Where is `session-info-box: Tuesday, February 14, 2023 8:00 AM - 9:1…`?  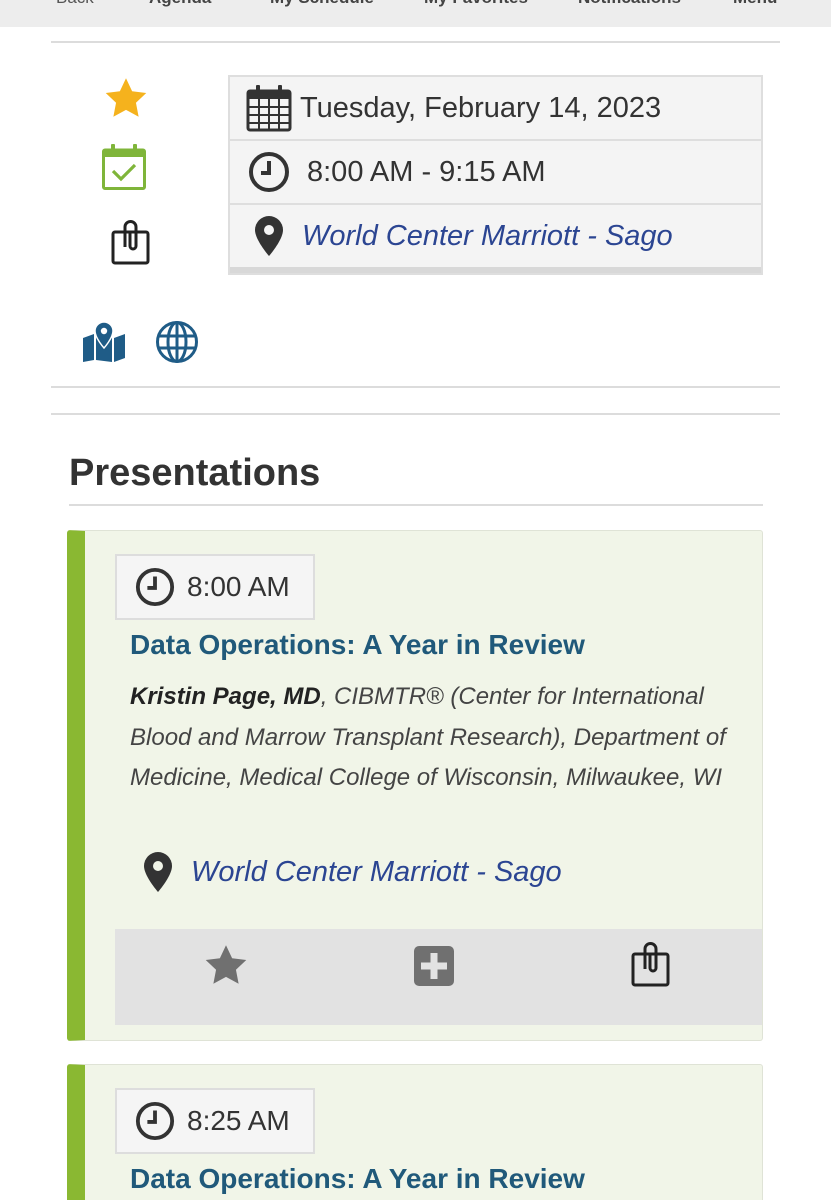
session-info-box: Tuesday, February 14, 2023 8:00 AM - 9:1… is located at coordinates (495, 175).